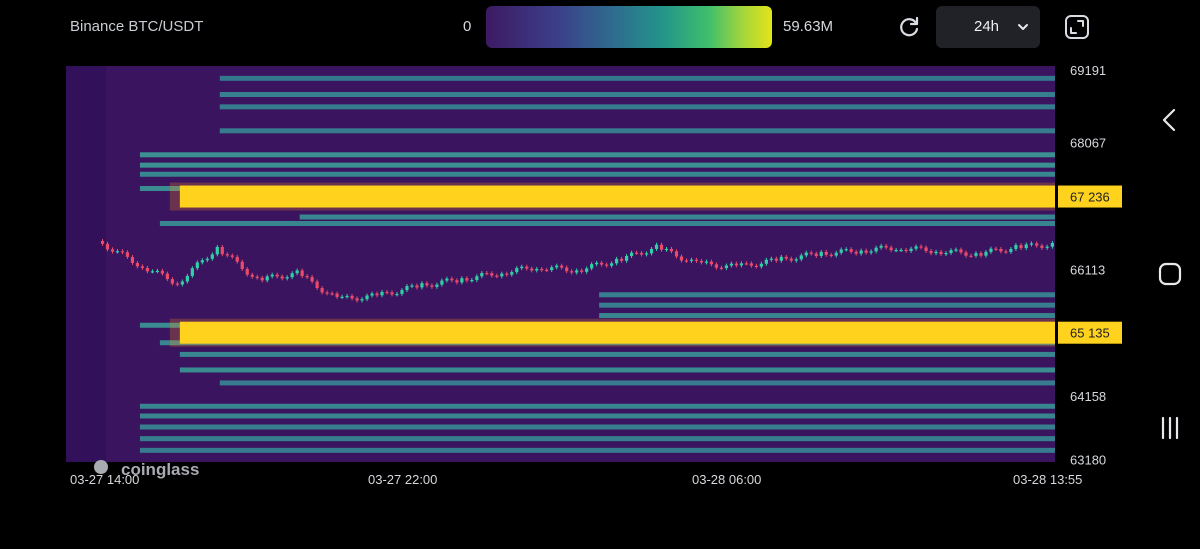 The height and width of the screenshot is (549, 1200). Describe the element at coordinates (1087, 269) in the screenshot. I see `y-tick-label: 66113` at that location.